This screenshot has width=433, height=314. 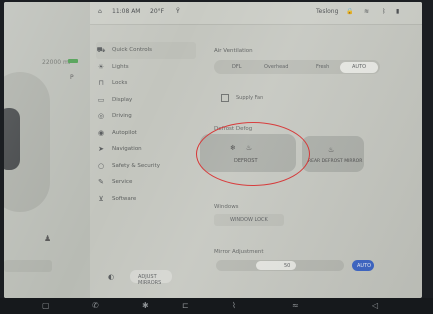 What do you see at coordinates (101, 149) in the screenshot?
I see `navigation-icon: ➤` at bounding box center [101, 149].